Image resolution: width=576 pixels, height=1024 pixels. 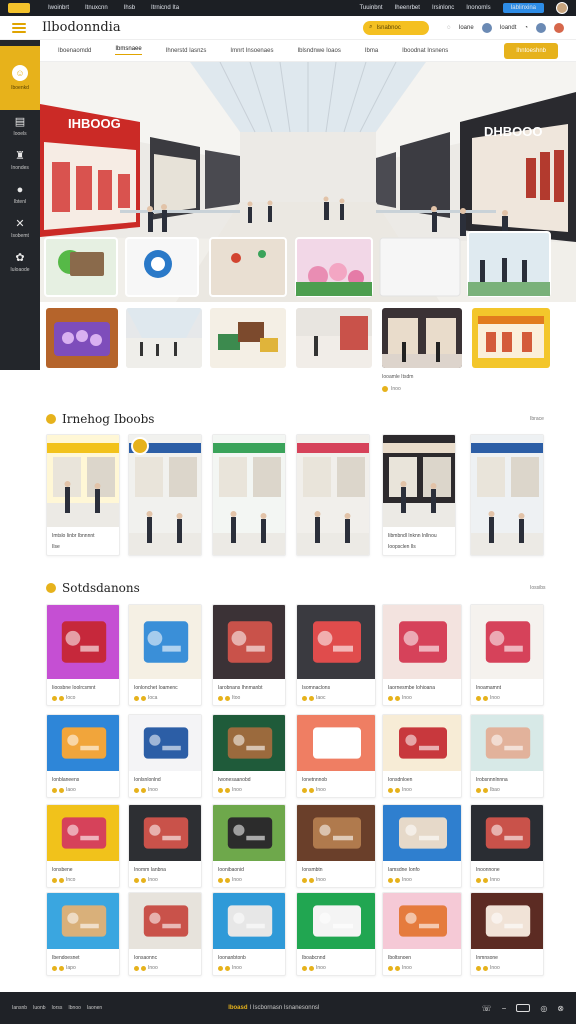 What do you see at coordinates (504, 1008) in the screenshot?
I see `minus-icon: −` at bounding box center [504, 1008].